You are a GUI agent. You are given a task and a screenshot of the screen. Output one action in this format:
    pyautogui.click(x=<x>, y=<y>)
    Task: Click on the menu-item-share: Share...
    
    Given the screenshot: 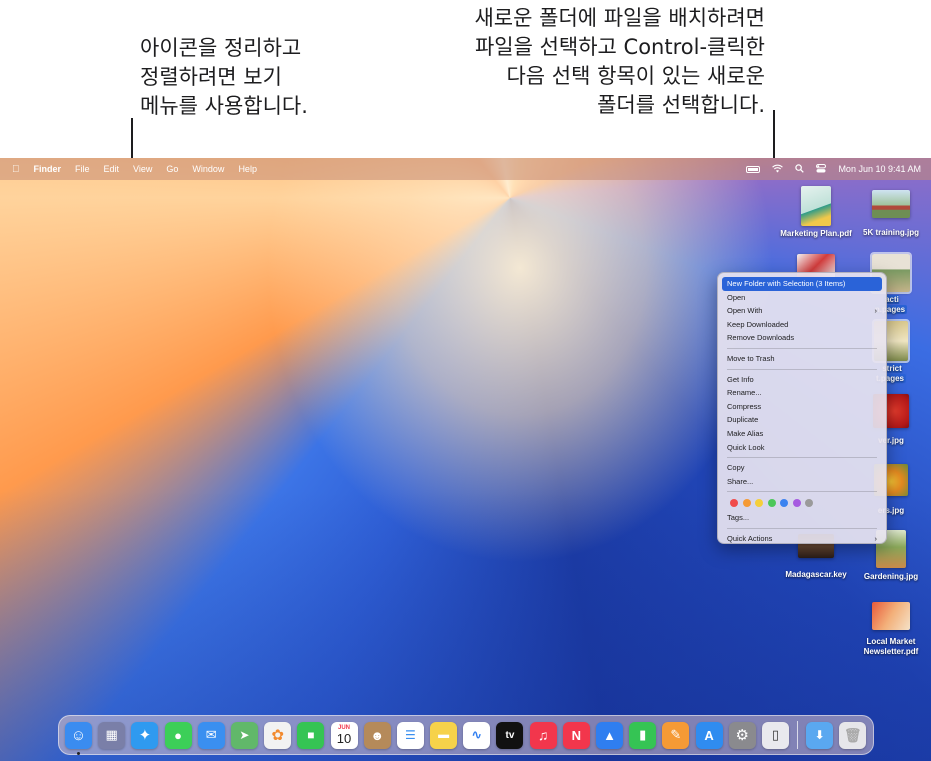 What is the action you would take?
    pyautogui.click(x=802, y=482)
    